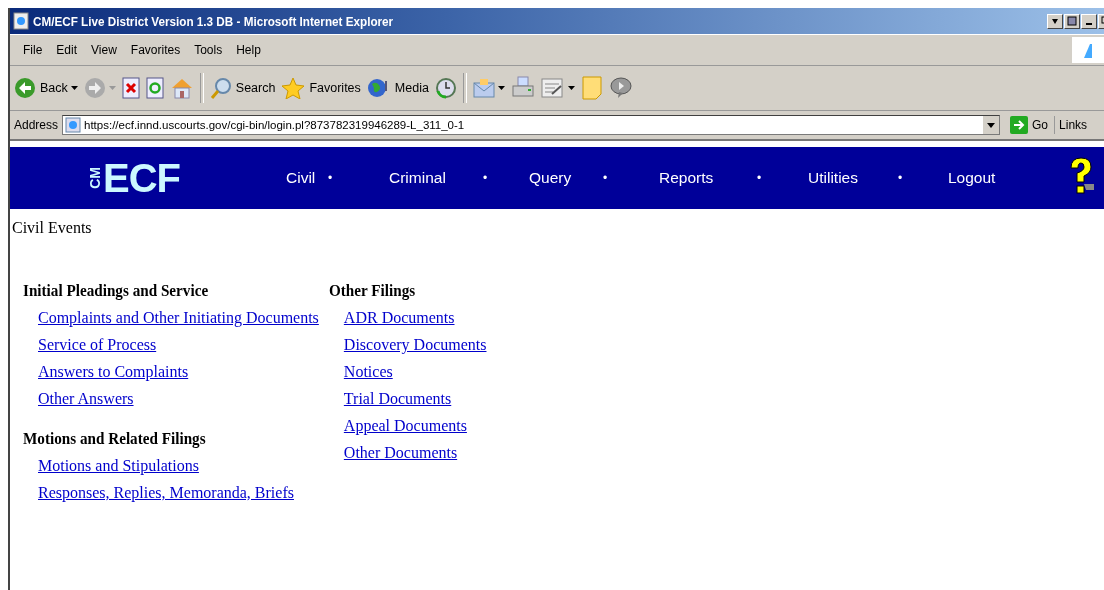 The width and height of the screenshot is (1104, 590). I want to click on menu-item: View, so click(104, 50).